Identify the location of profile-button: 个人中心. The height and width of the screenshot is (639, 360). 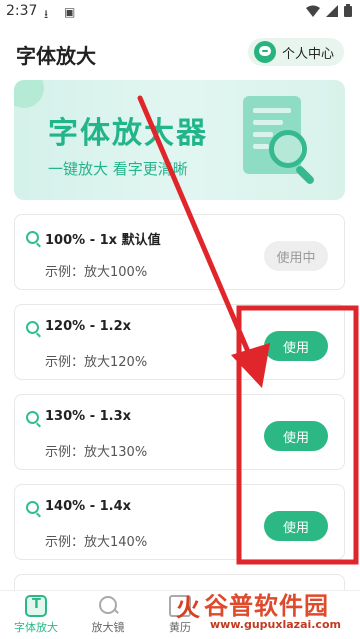
(295, 52).